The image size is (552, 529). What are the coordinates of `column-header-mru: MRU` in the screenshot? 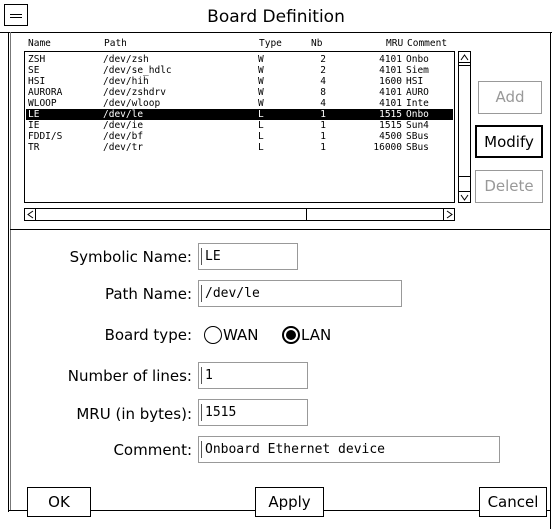 It's located at (395, 43).